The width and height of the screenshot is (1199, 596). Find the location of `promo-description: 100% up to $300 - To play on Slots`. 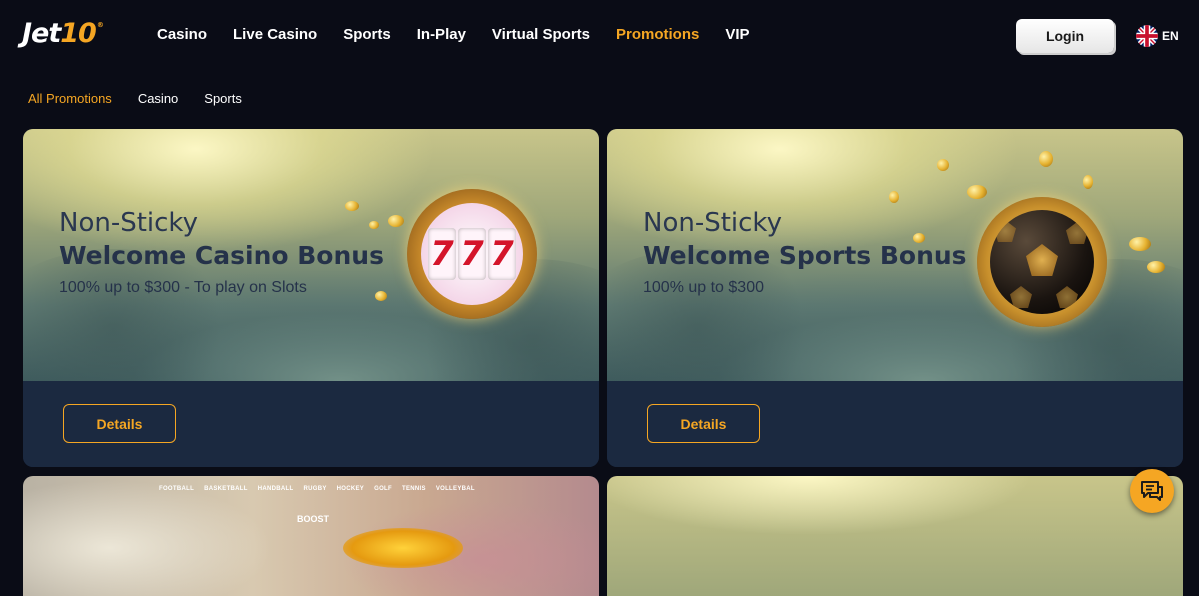

promo-description: 100% up to $300 - To play on Slots is located at coordinates (183, 287).